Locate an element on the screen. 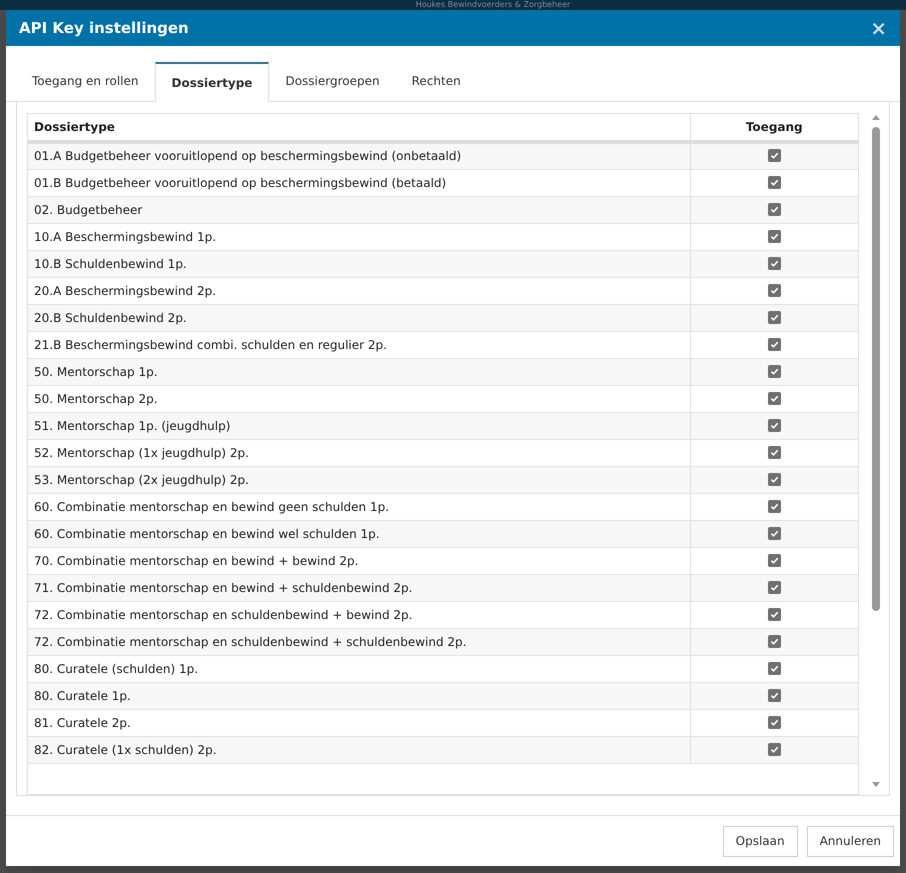 The height and width of the screenshot is (873, 906). table-cell: 01.B Budgetbeheer vooruitlopend op beschermingsbewind (betaald) is located at coordinates (359, 182).